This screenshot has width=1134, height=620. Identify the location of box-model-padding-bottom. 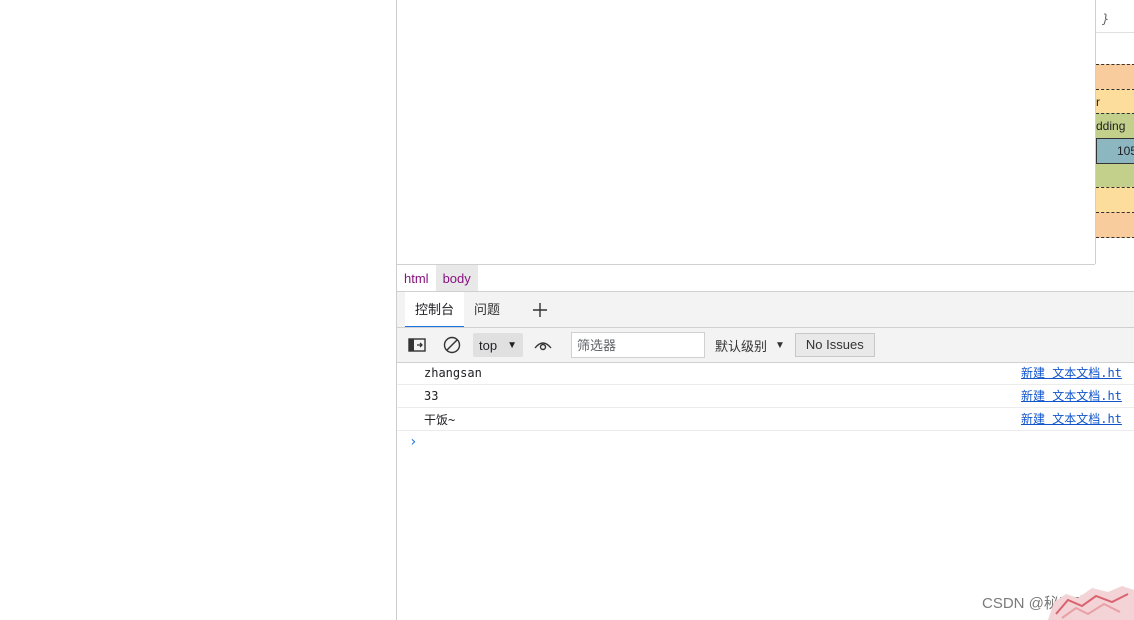
(1115, 175).